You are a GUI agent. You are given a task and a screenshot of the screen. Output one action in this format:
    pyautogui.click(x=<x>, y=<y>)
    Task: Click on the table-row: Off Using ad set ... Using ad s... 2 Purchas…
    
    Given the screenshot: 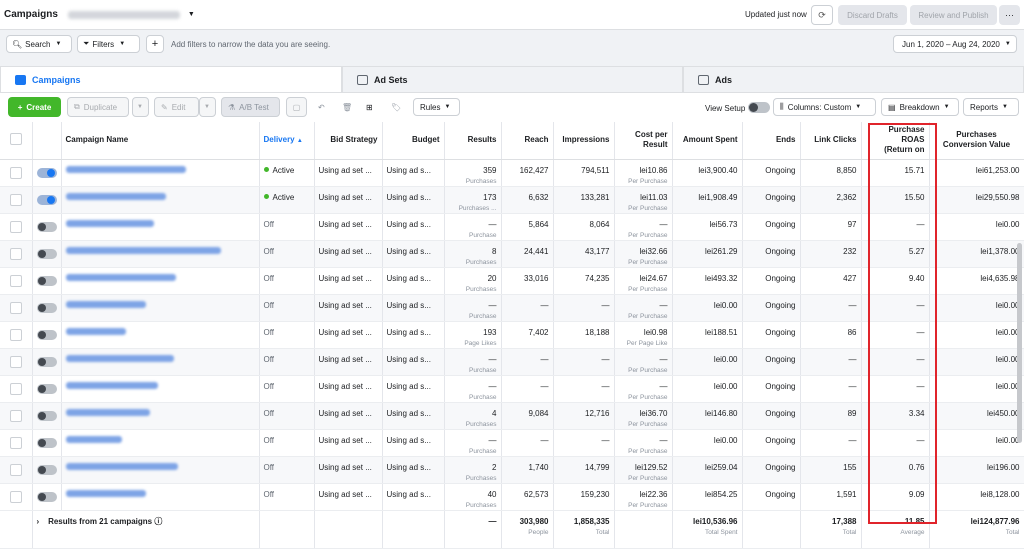 What is the action you would take?
    pyautogui.click(x=512, y=470)
    